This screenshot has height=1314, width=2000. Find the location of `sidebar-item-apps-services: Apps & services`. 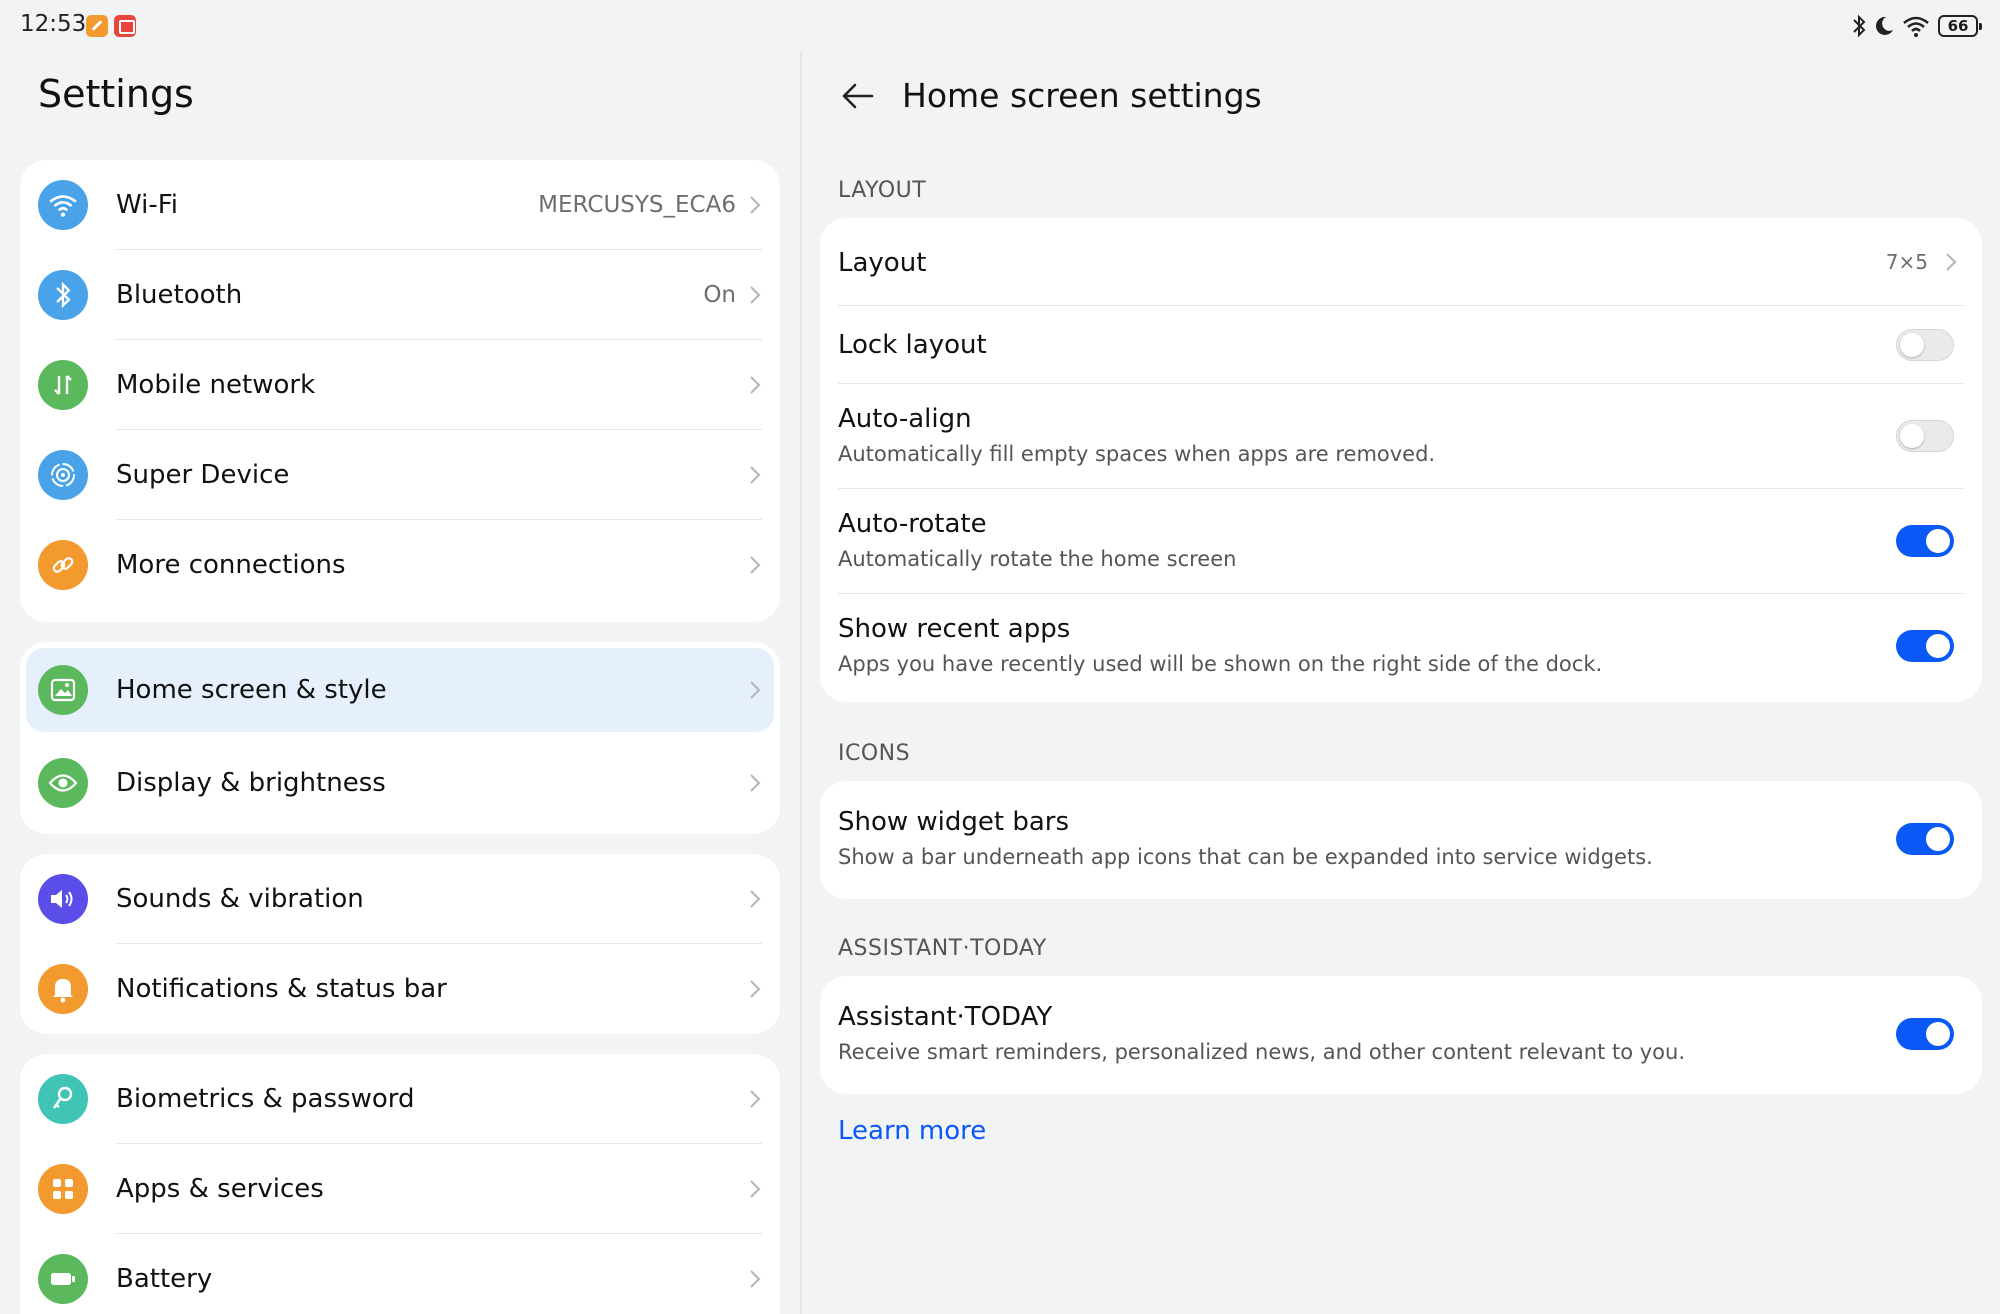

sidebar-item-apps-services: Apps & services is located at coordinates (400, 1189).